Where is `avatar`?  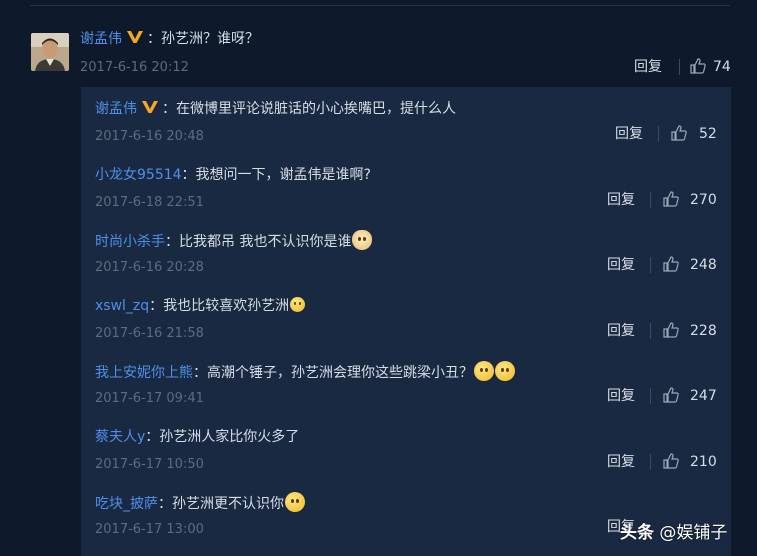 avatar is located at coordinates (50, 52).